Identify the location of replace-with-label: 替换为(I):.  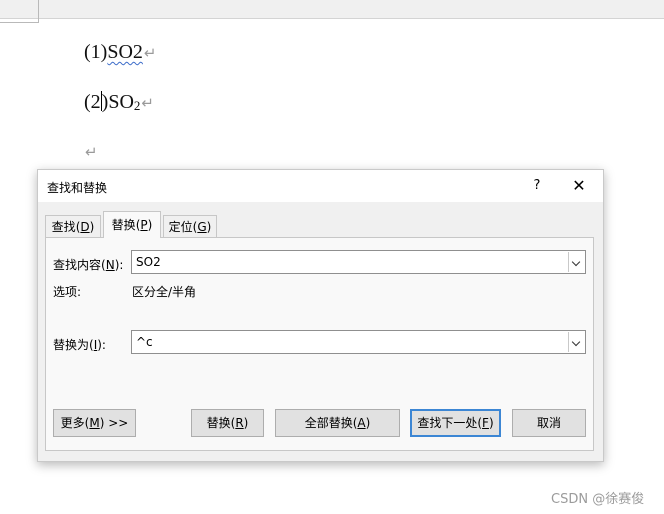
(79, 345).